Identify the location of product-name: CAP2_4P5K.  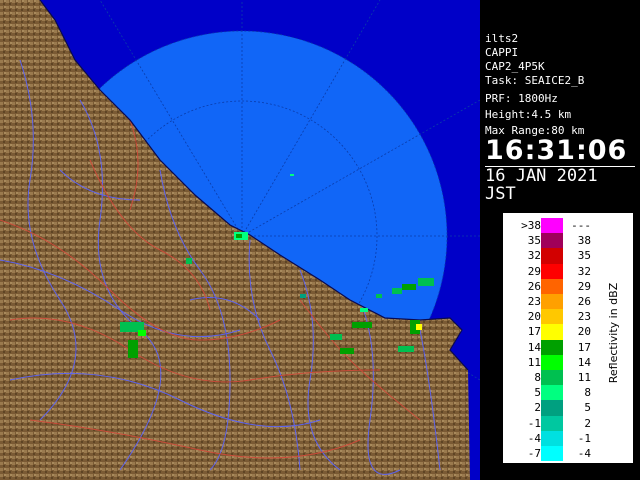
(515, 66).